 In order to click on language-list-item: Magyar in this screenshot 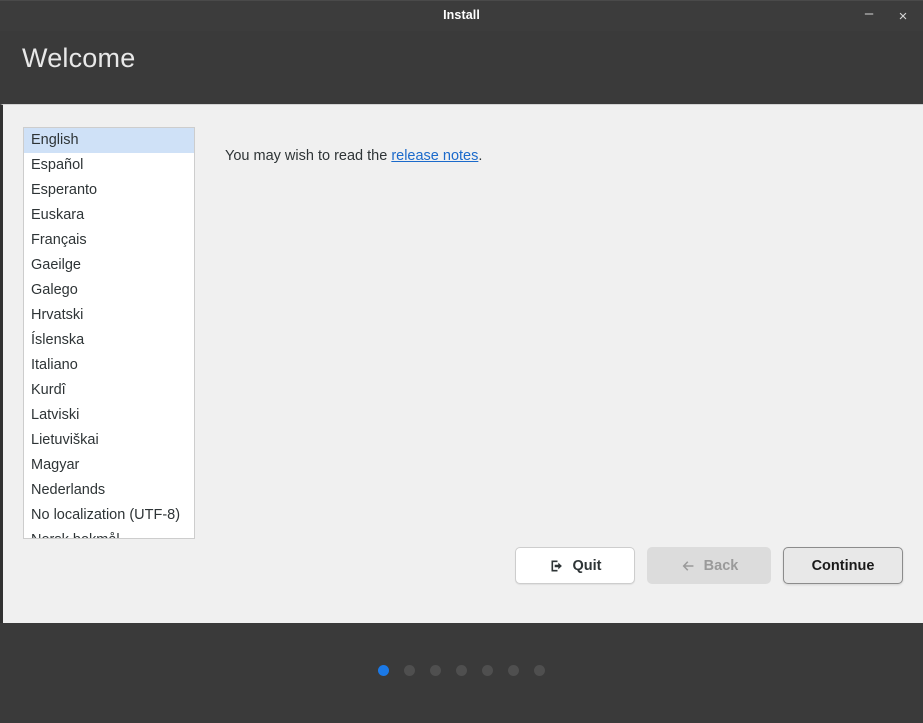, I will do `click(109, 465)`.